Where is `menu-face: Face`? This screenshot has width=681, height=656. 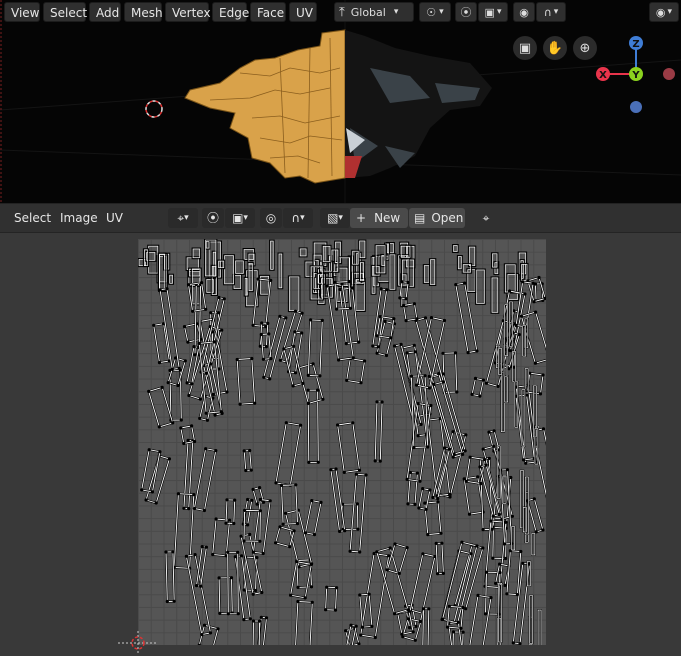
menu-face: Face is located at coordinates (268, 12).